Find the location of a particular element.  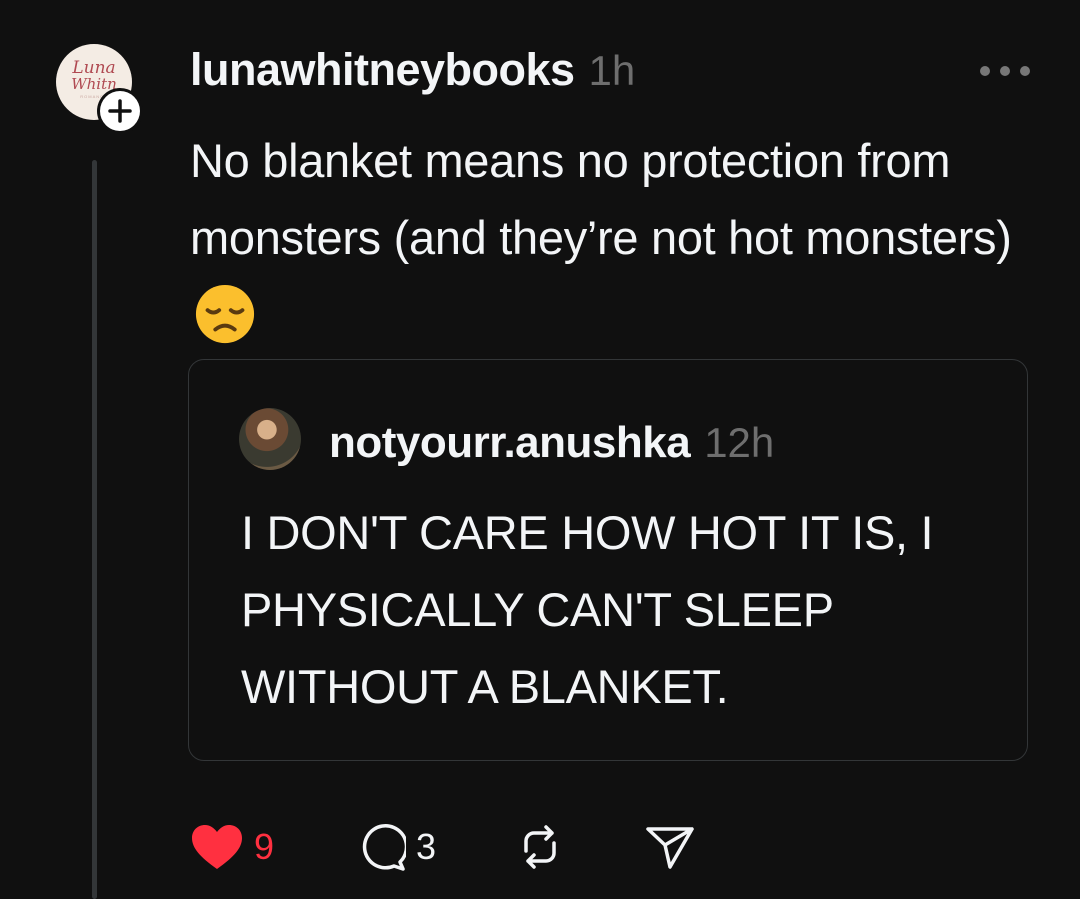

quoted-post-header: notyourr.anushka 12h is located at coordinates (551, 443).